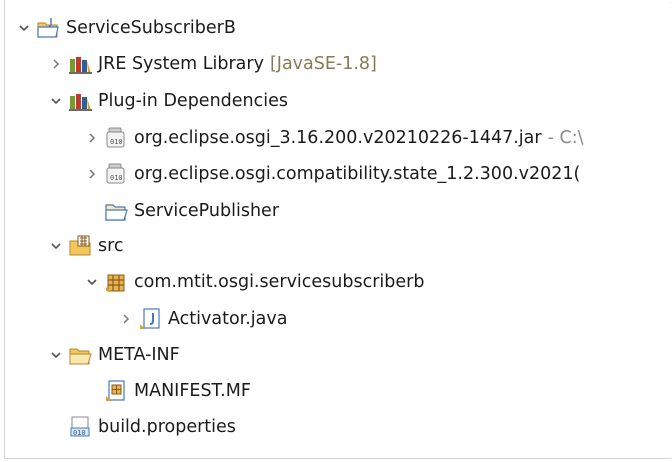  What do you see at coordinates (279, 282) in the screenshot?
I see `package-label: com.mtit.osgi.servicesubscriberb` at bounding box center [279, 282].